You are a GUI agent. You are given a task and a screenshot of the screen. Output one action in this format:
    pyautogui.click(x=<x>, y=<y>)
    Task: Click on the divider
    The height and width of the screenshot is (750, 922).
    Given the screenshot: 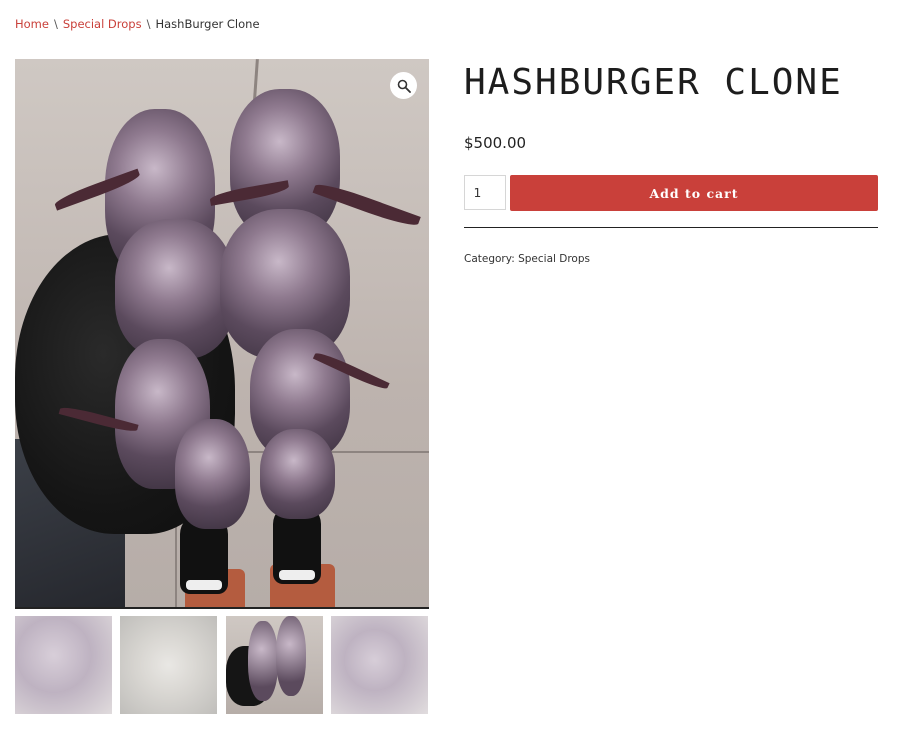 What is the action you would take?
    pyautogui.click(x=671, y=227)
    